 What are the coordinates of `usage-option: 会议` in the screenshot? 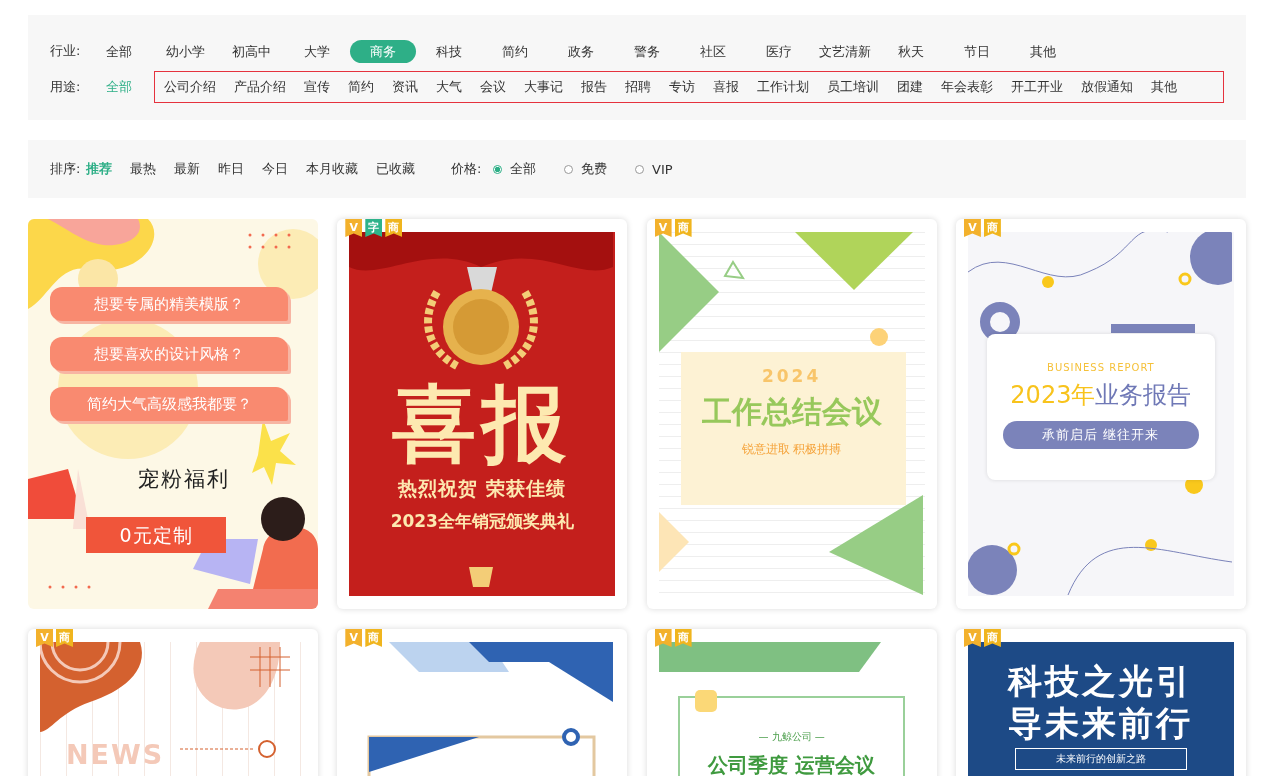 It's located at (493, 87).